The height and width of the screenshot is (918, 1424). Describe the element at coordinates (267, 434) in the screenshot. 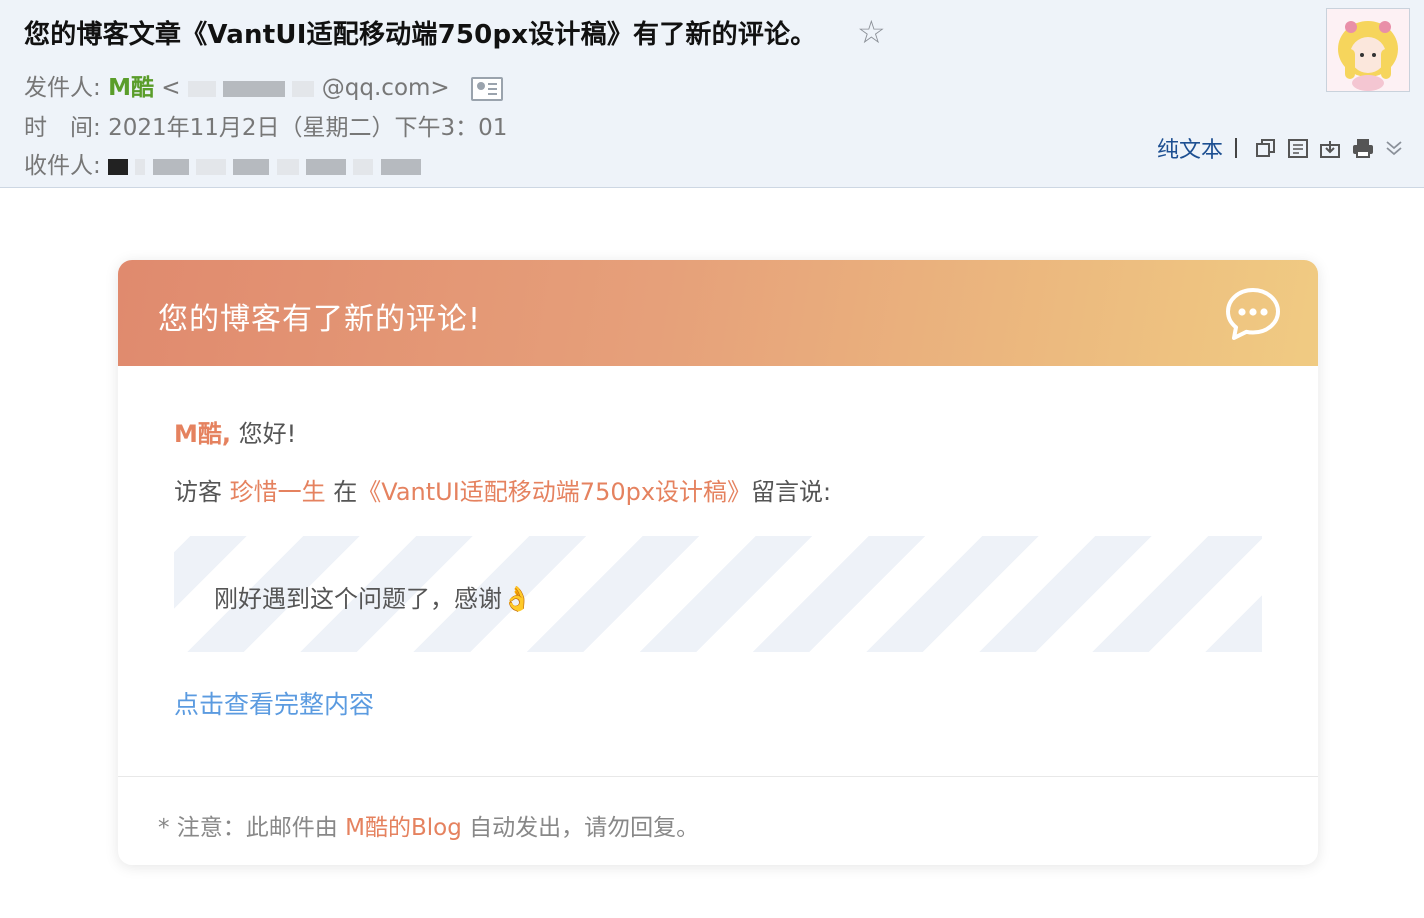

I see `greeting-text: 您好!` at that location.